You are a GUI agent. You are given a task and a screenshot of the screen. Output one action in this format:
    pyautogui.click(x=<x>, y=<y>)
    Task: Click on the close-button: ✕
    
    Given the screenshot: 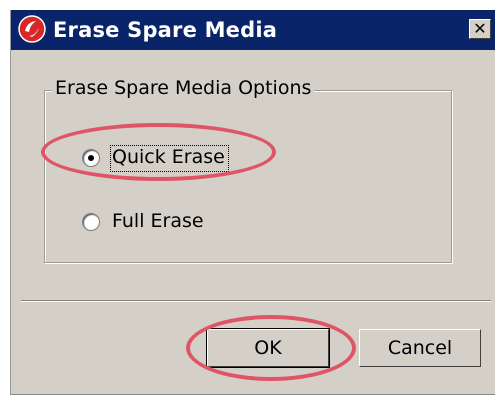 What is the action you would take?
    pyautogui.click(x=480, y=29)
    